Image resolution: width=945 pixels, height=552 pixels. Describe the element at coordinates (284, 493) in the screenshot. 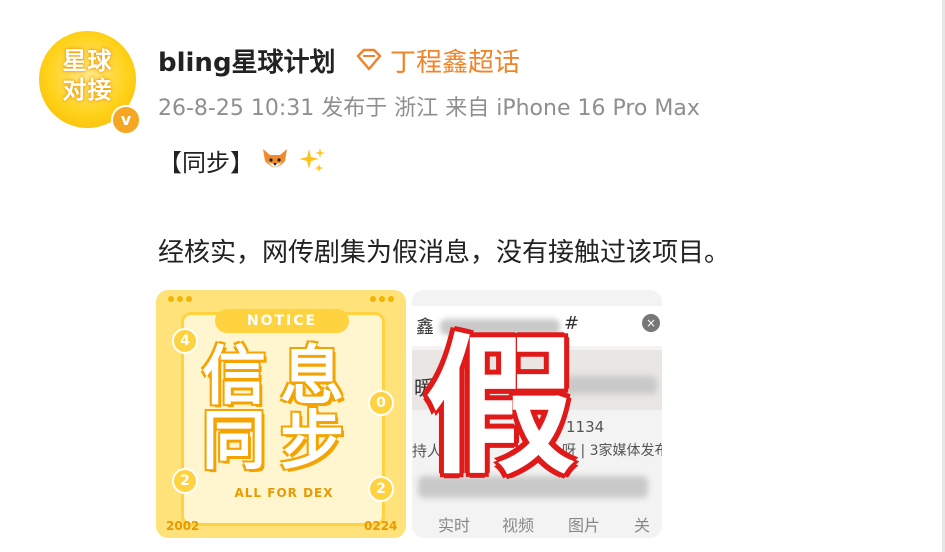

I see `notice-footer: ALL FOR DEX` at that location.